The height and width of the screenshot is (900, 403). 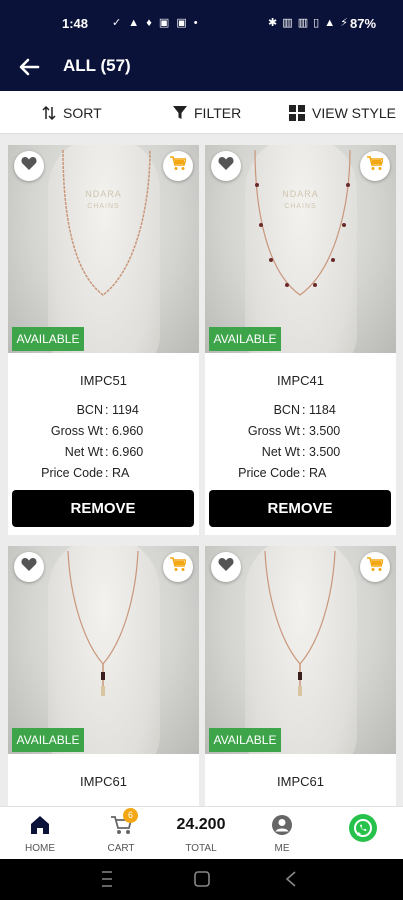 I want to click on cart-count-badge: 6, so click(x=130, y=815).